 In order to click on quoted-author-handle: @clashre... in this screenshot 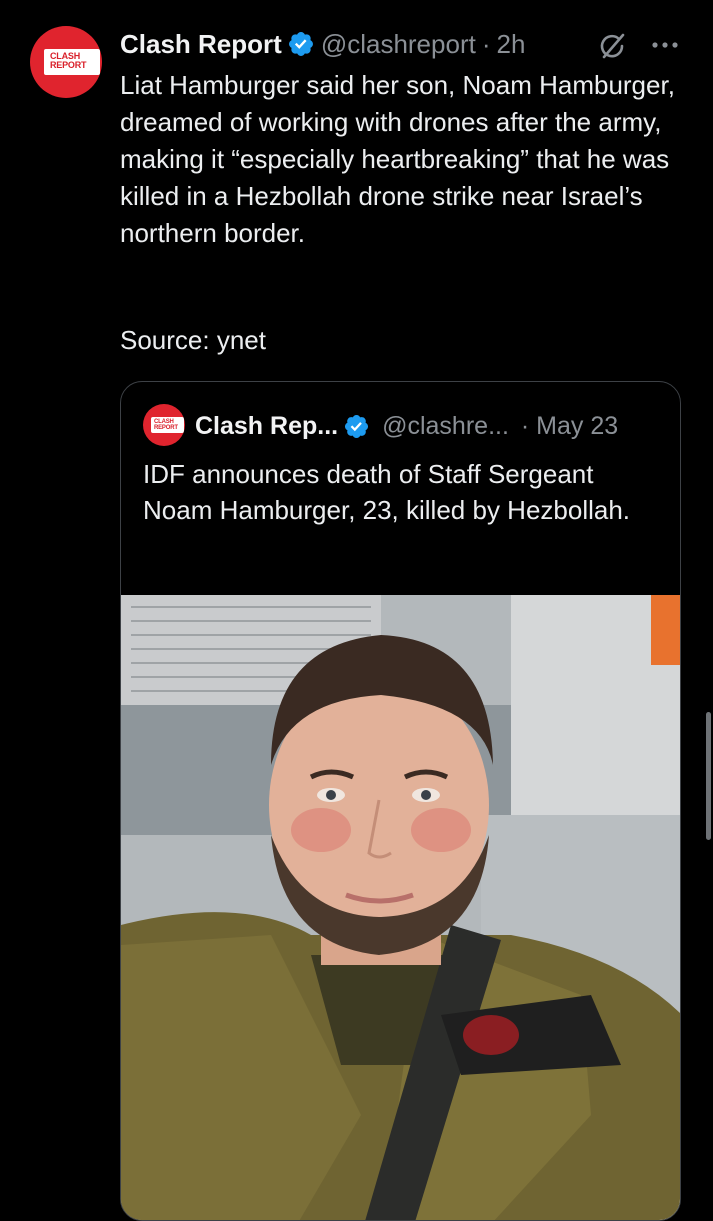, I will do `click(445, 425)`.